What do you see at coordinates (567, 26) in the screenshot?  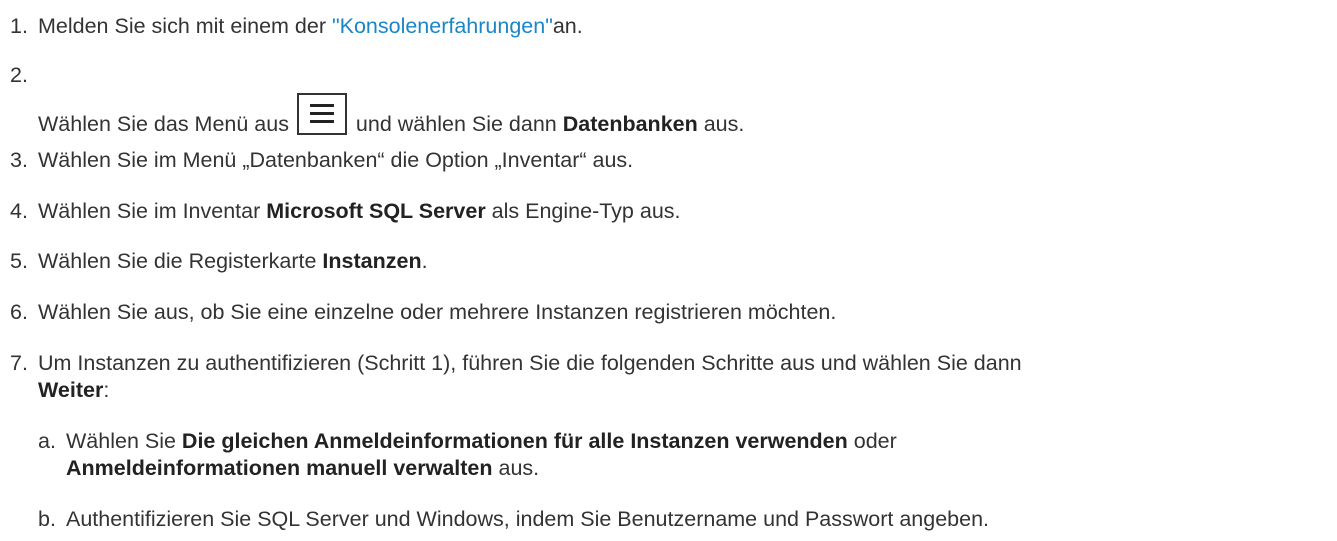 I see `step-text: an.` at bounding box center [567, 26].